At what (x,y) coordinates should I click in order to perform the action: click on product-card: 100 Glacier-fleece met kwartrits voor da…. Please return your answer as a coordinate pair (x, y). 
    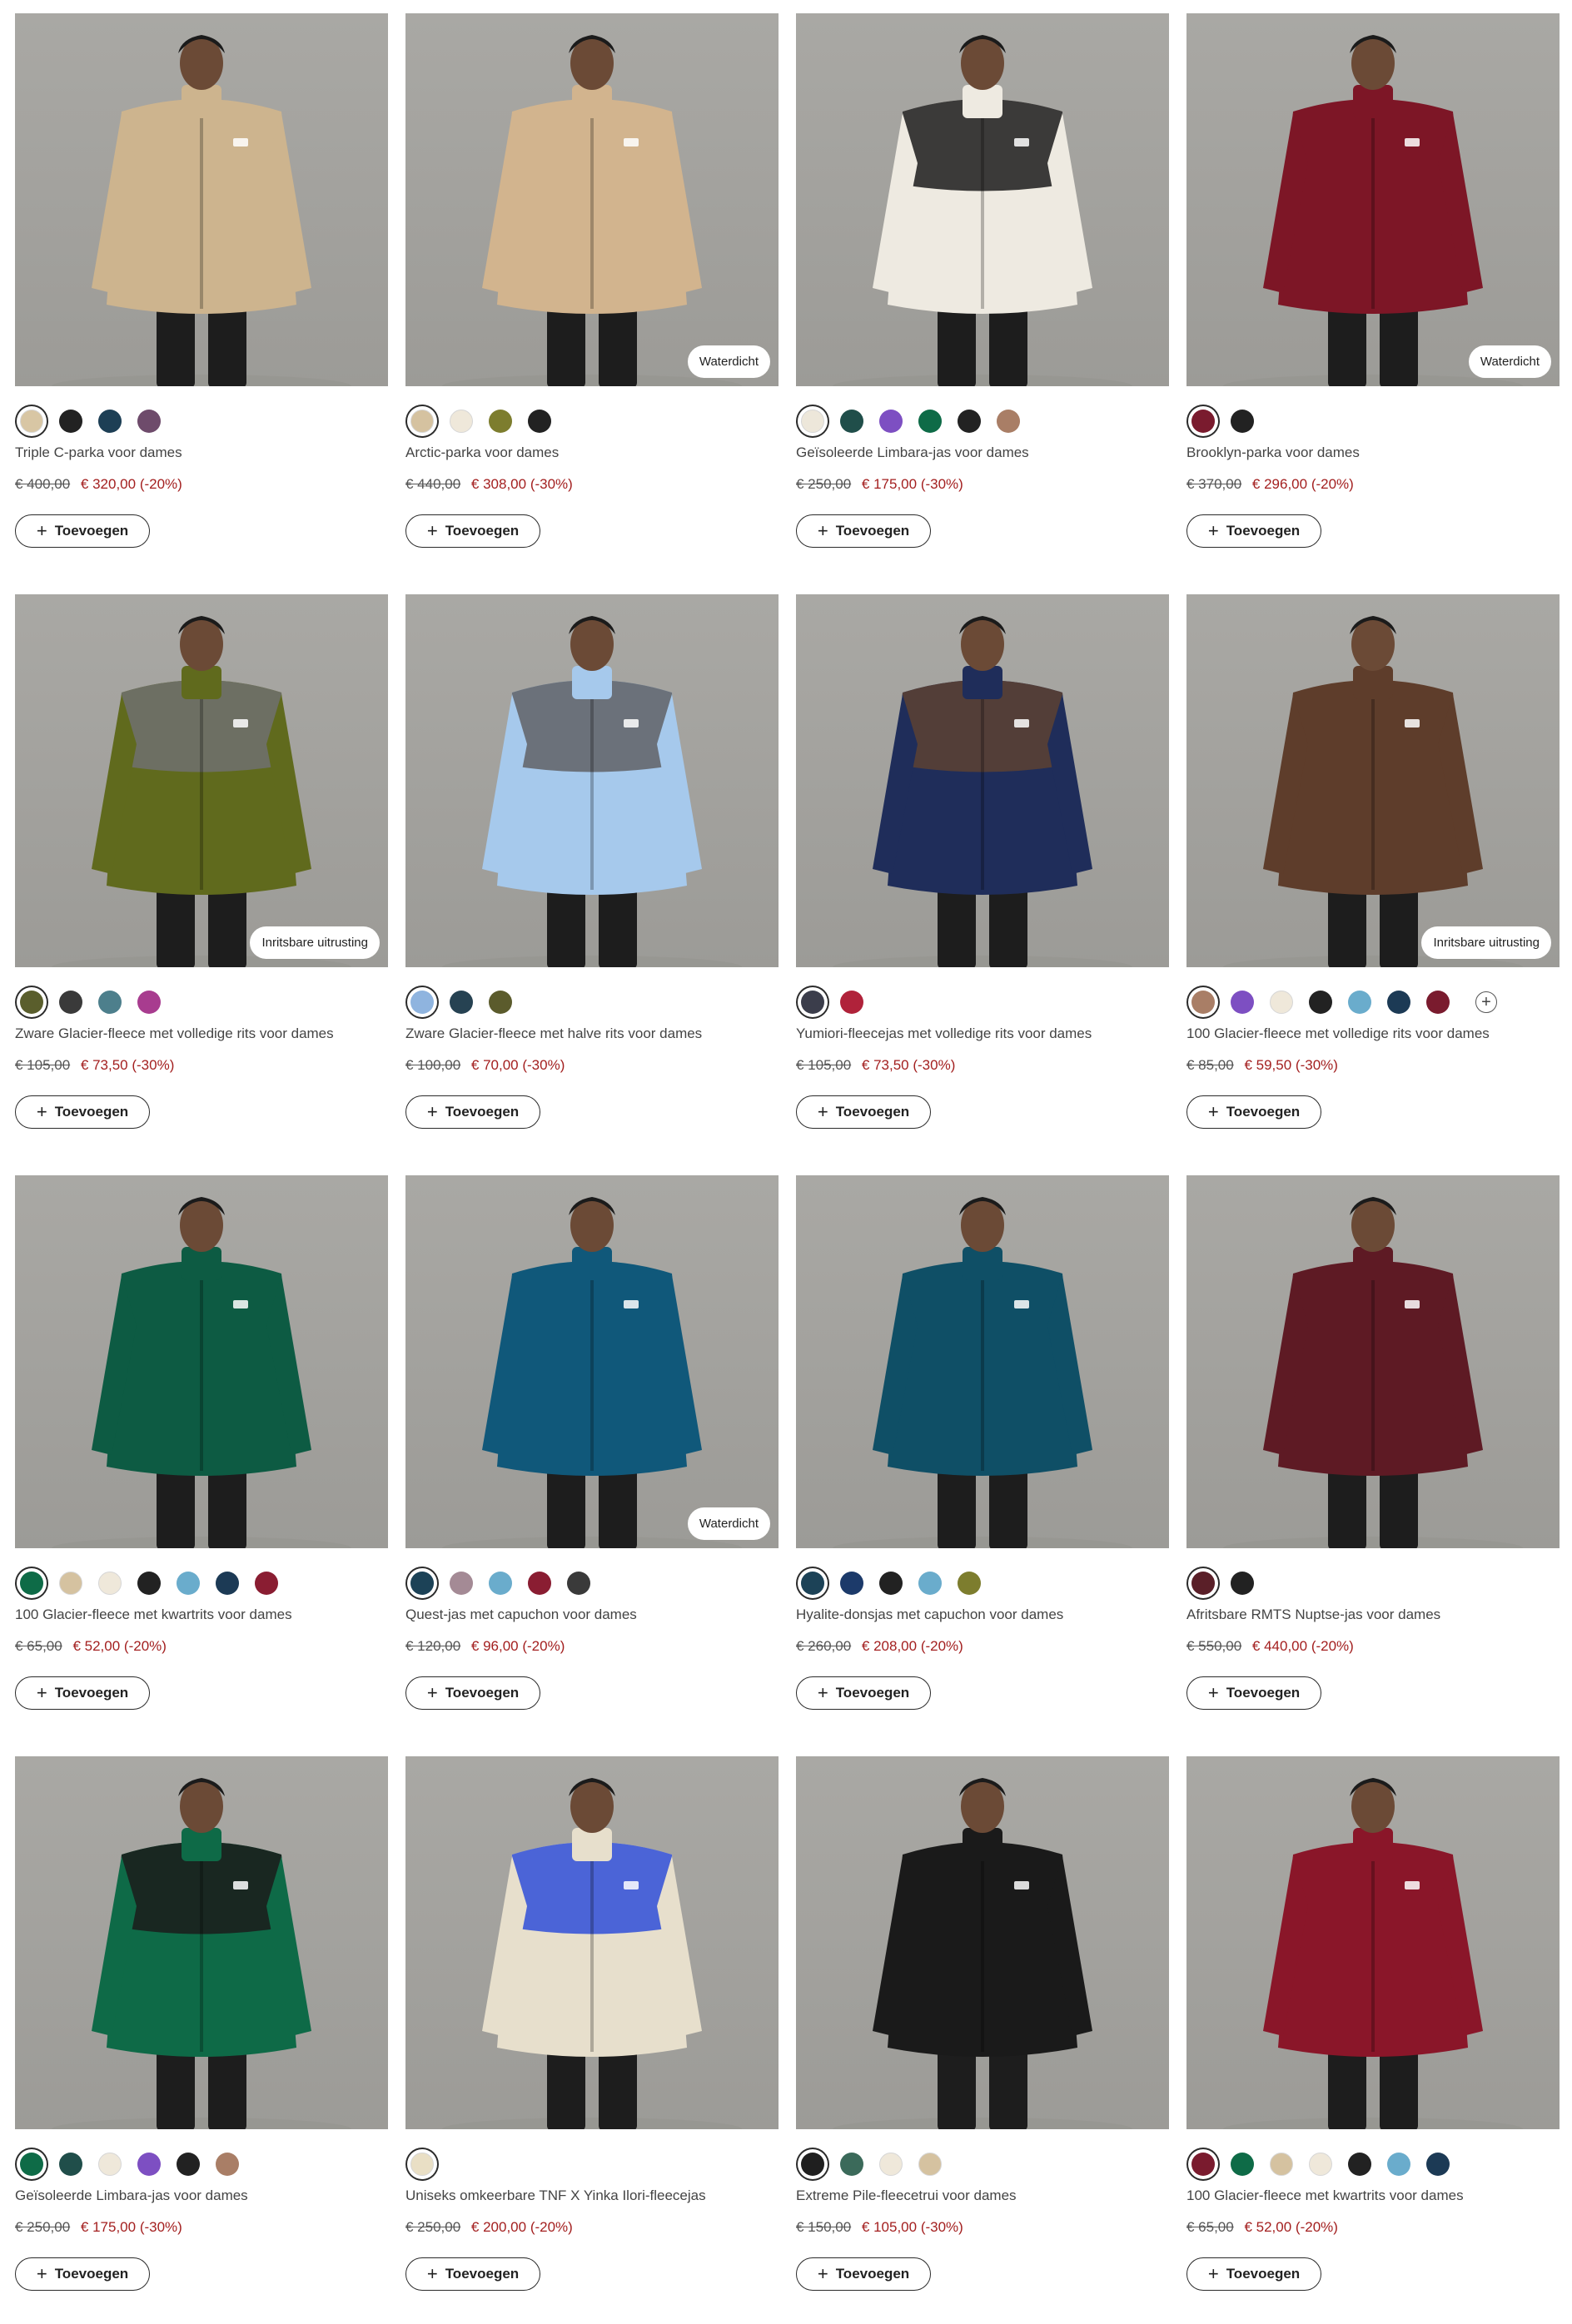
    Looking at the image, I should click on (1373, 2040).